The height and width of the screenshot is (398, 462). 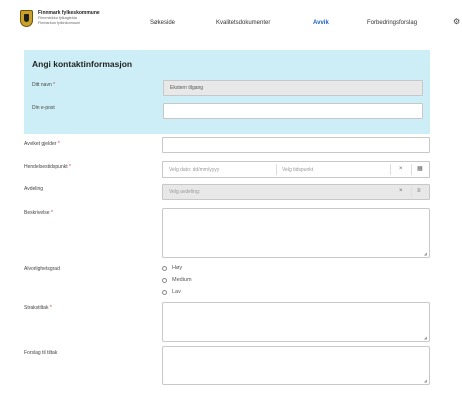 I want to click on gear-icon: ⚙, so click(x=456, y=21).